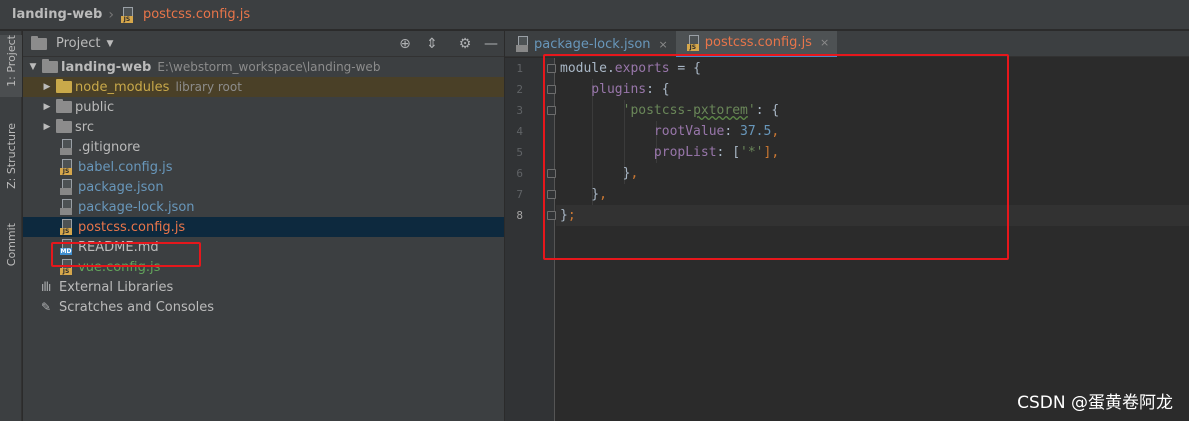 The height and width of the screenshot is (421, 1189). What do you see at coordinates (84, 127) in the screenshot?
I see `tree-item-label: src` at bounding box center [84, 127].